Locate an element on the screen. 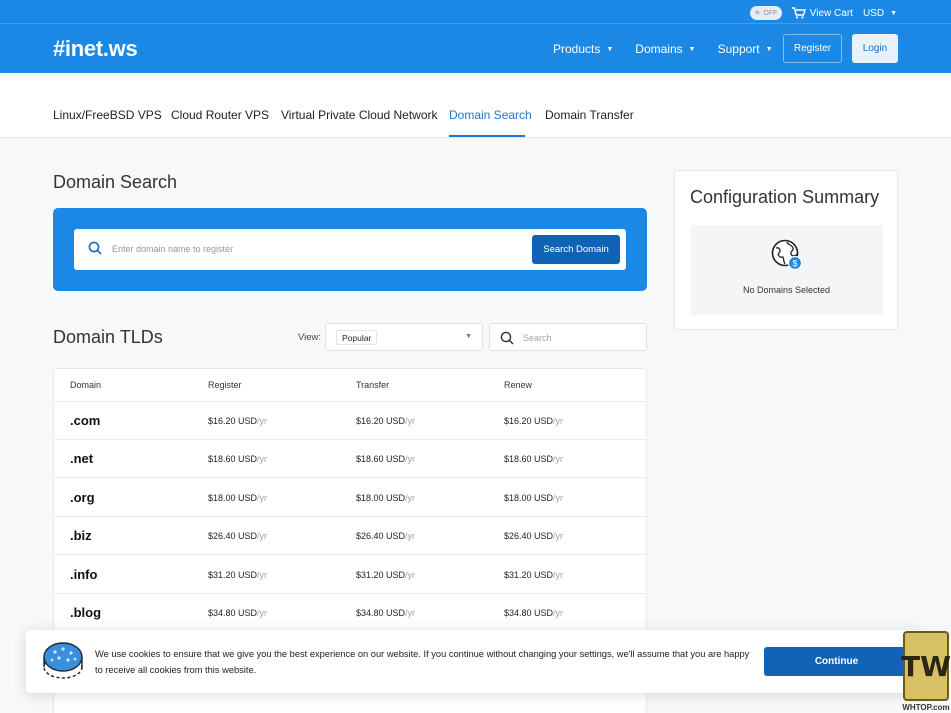  active-tab-indicator is located at coordinates (487, 136).